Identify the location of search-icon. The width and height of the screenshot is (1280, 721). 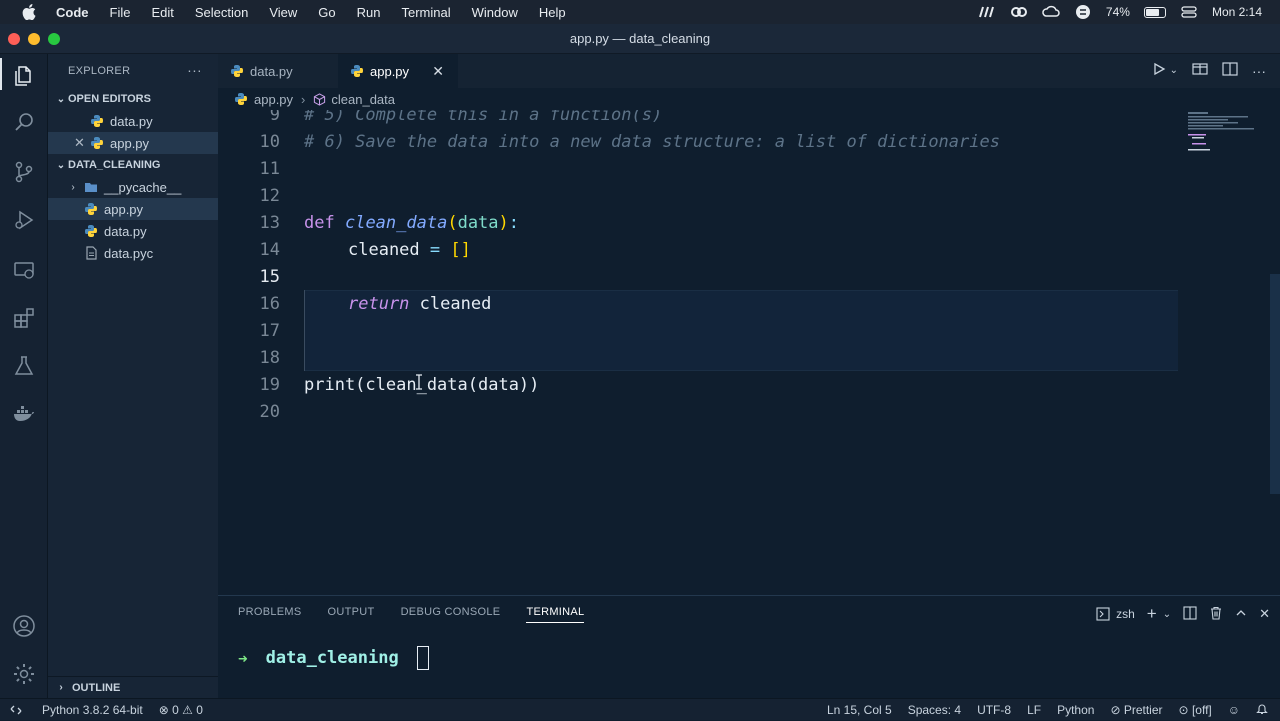
(24, 122).